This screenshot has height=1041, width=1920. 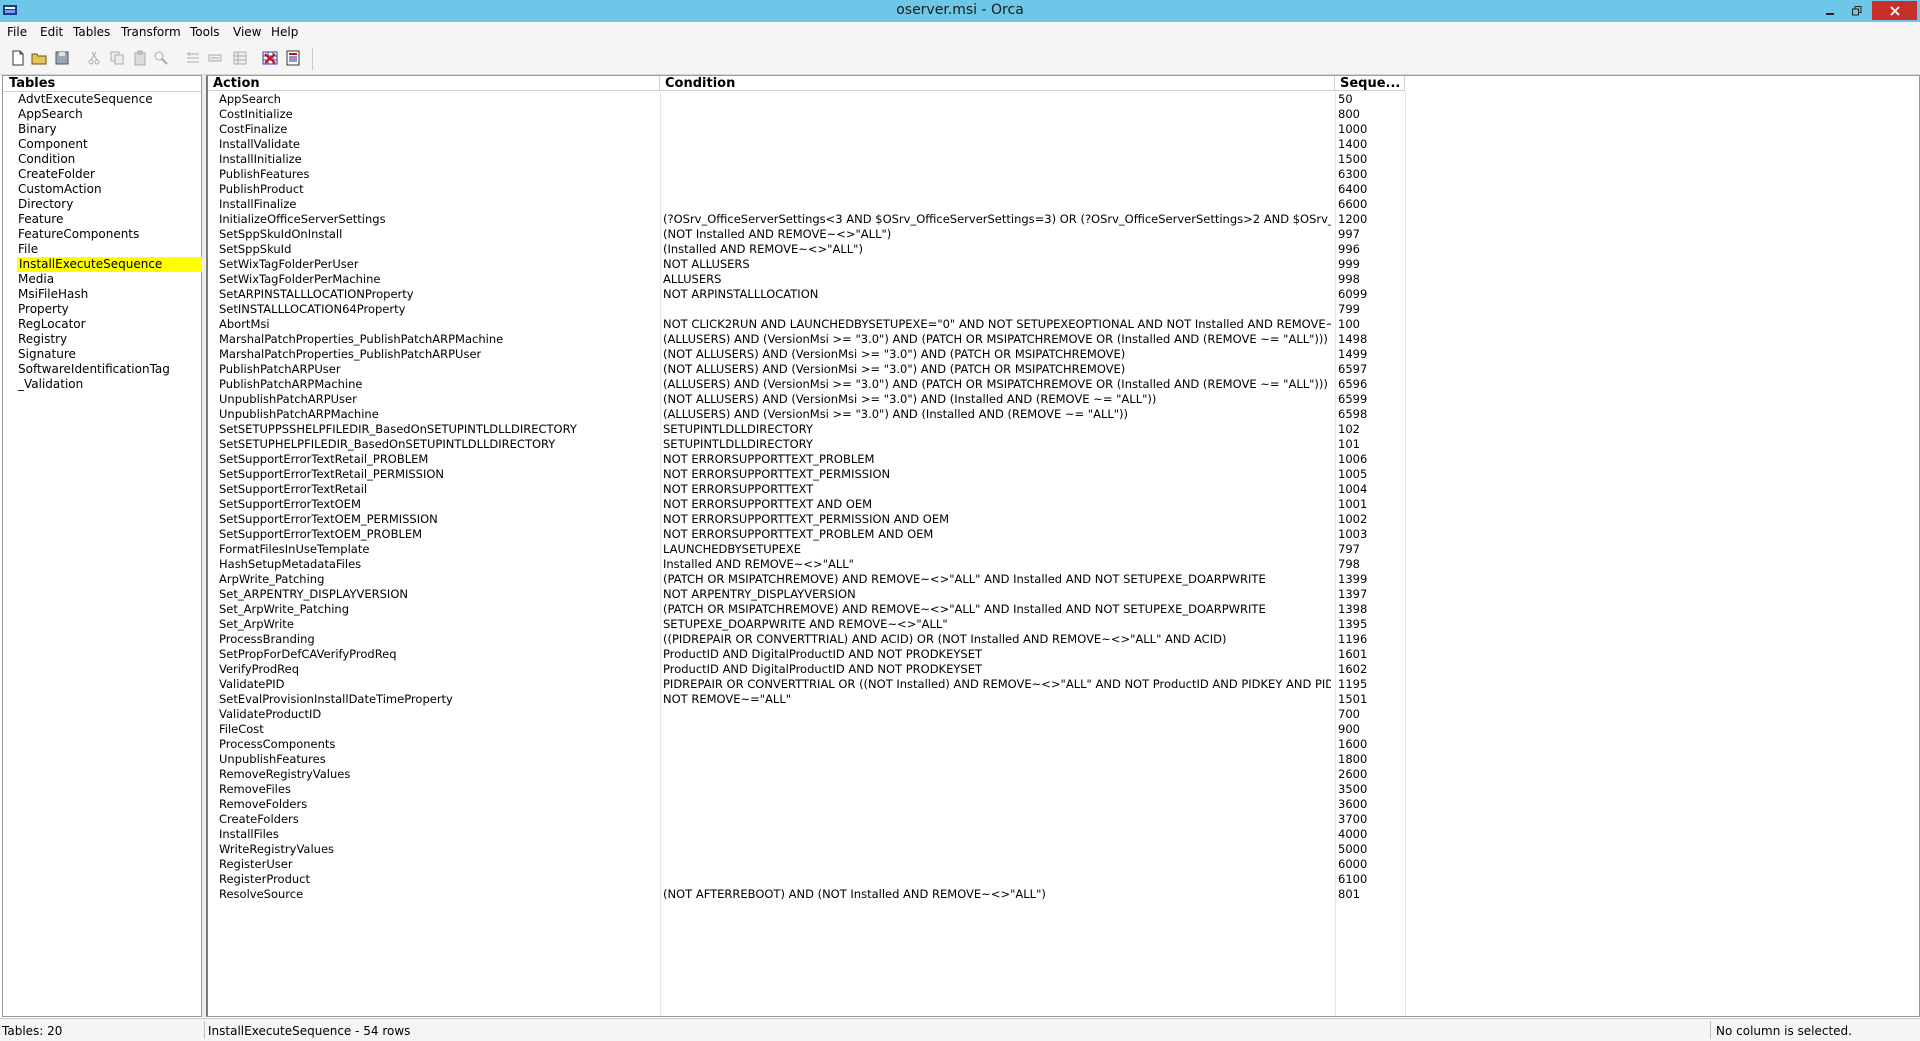 What do you see at coordinates (140, 58) in the screenshot?
I see `paste-icon` at bounding box center [140, 58].